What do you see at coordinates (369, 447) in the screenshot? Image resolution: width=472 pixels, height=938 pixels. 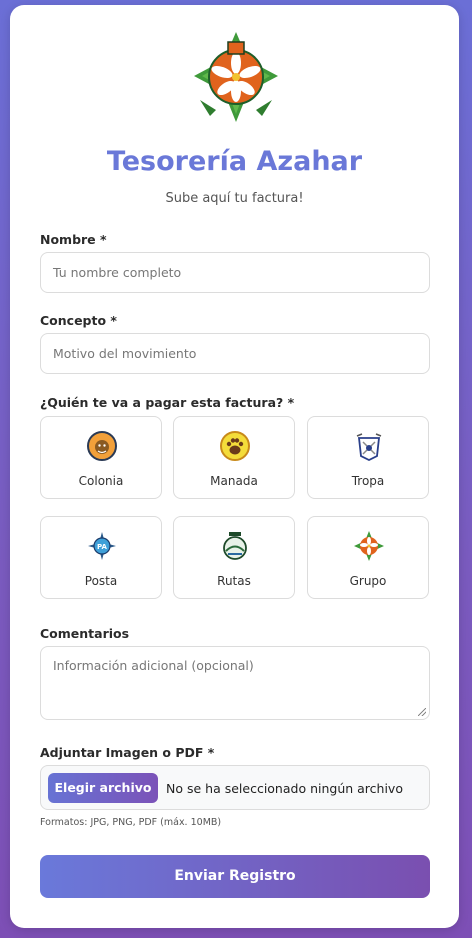 I see `tropa-badge-icon` at bounding box center [369, 447].